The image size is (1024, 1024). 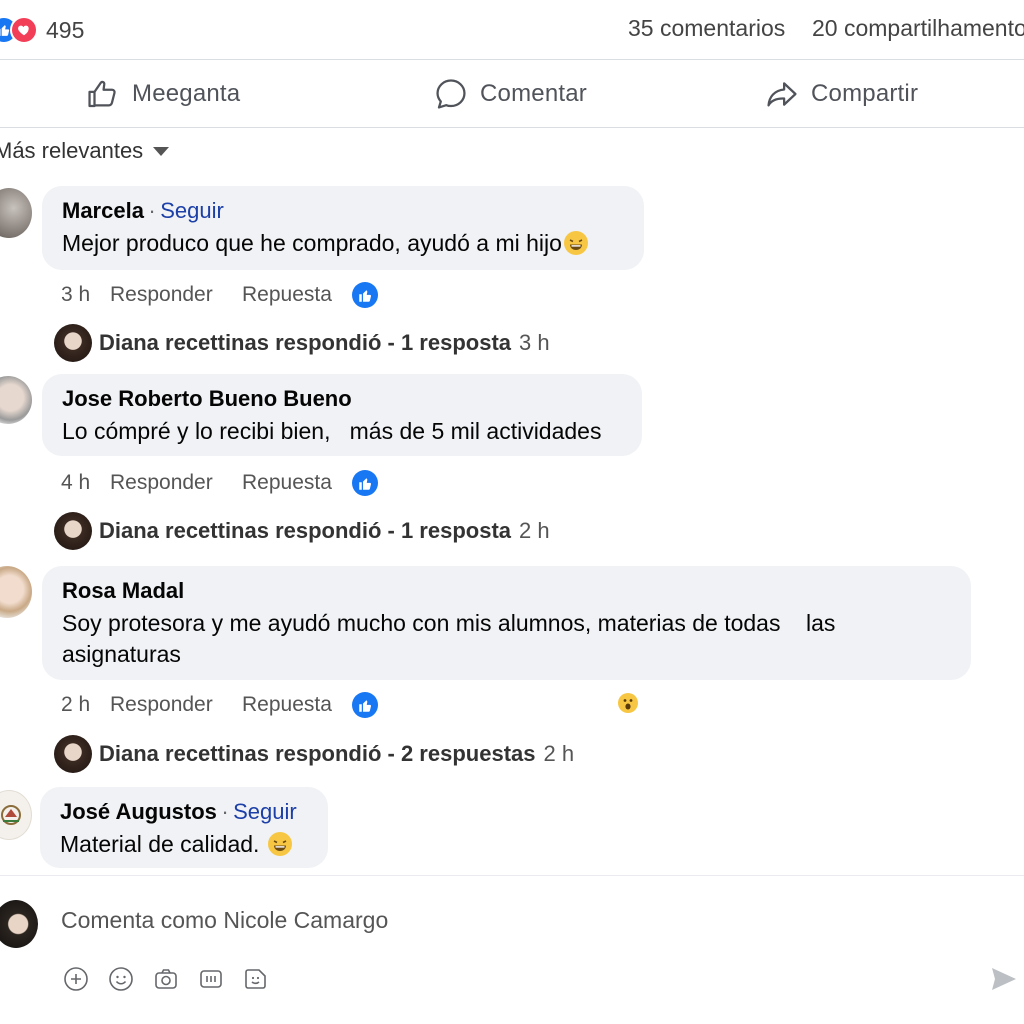 I want to click on comment-author: Marcela, so click(x=103, y=210).